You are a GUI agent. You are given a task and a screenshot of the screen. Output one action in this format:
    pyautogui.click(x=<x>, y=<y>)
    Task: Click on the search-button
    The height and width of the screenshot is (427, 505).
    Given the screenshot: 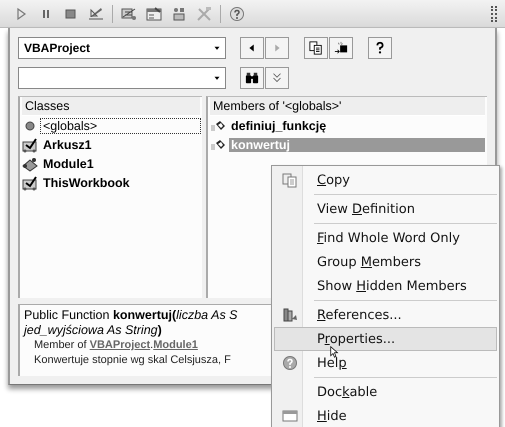 What is the action you would take?
    pyautogui.click(x=252, y=78)
    